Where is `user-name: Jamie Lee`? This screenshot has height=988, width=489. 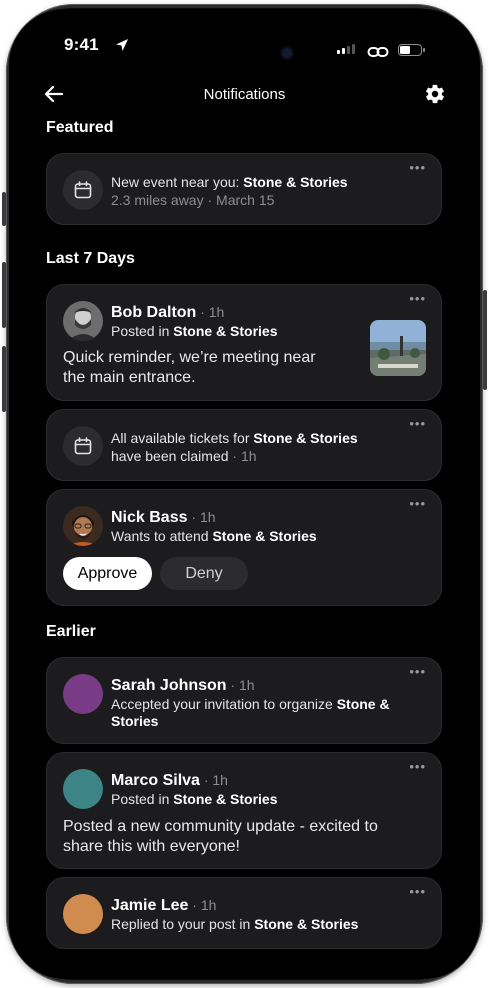
user-name: Jamie Lee is located at coordinates (149, 905).